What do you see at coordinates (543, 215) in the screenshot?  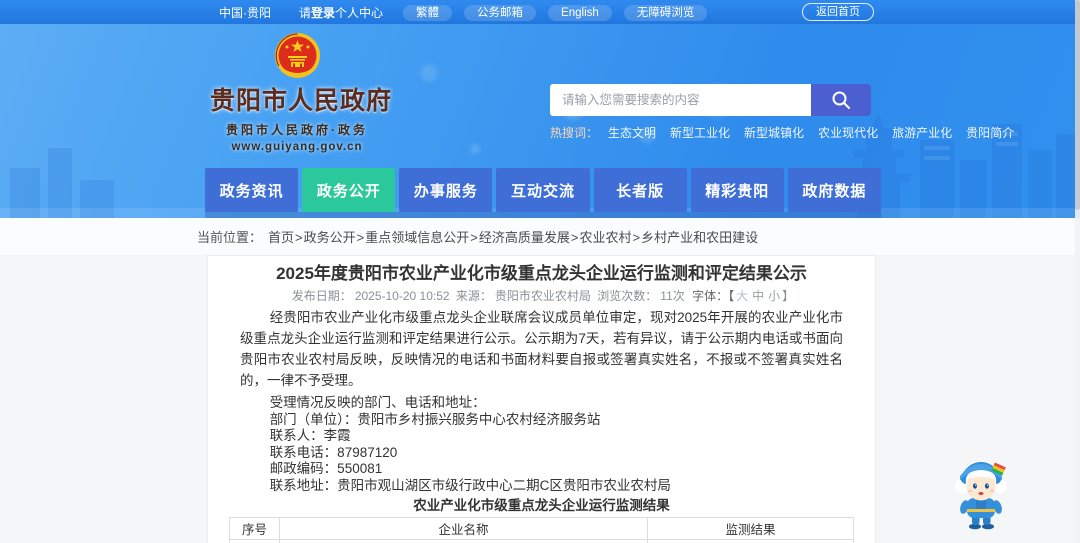 I see `nav-bottom-strip` at bounding box center [543, 215].